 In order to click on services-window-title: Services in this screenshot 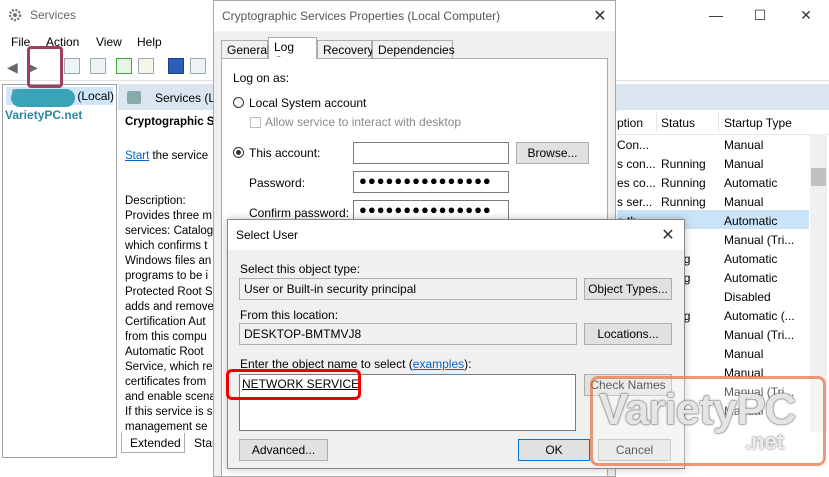, I will do `click(53, 15)`.